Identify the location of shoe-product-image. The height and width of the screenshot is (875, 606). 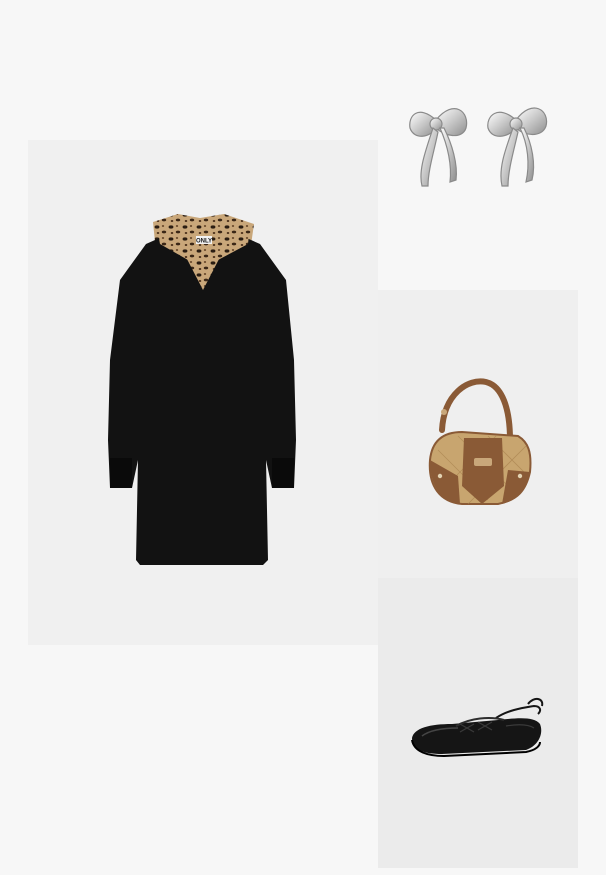
(478, 723).